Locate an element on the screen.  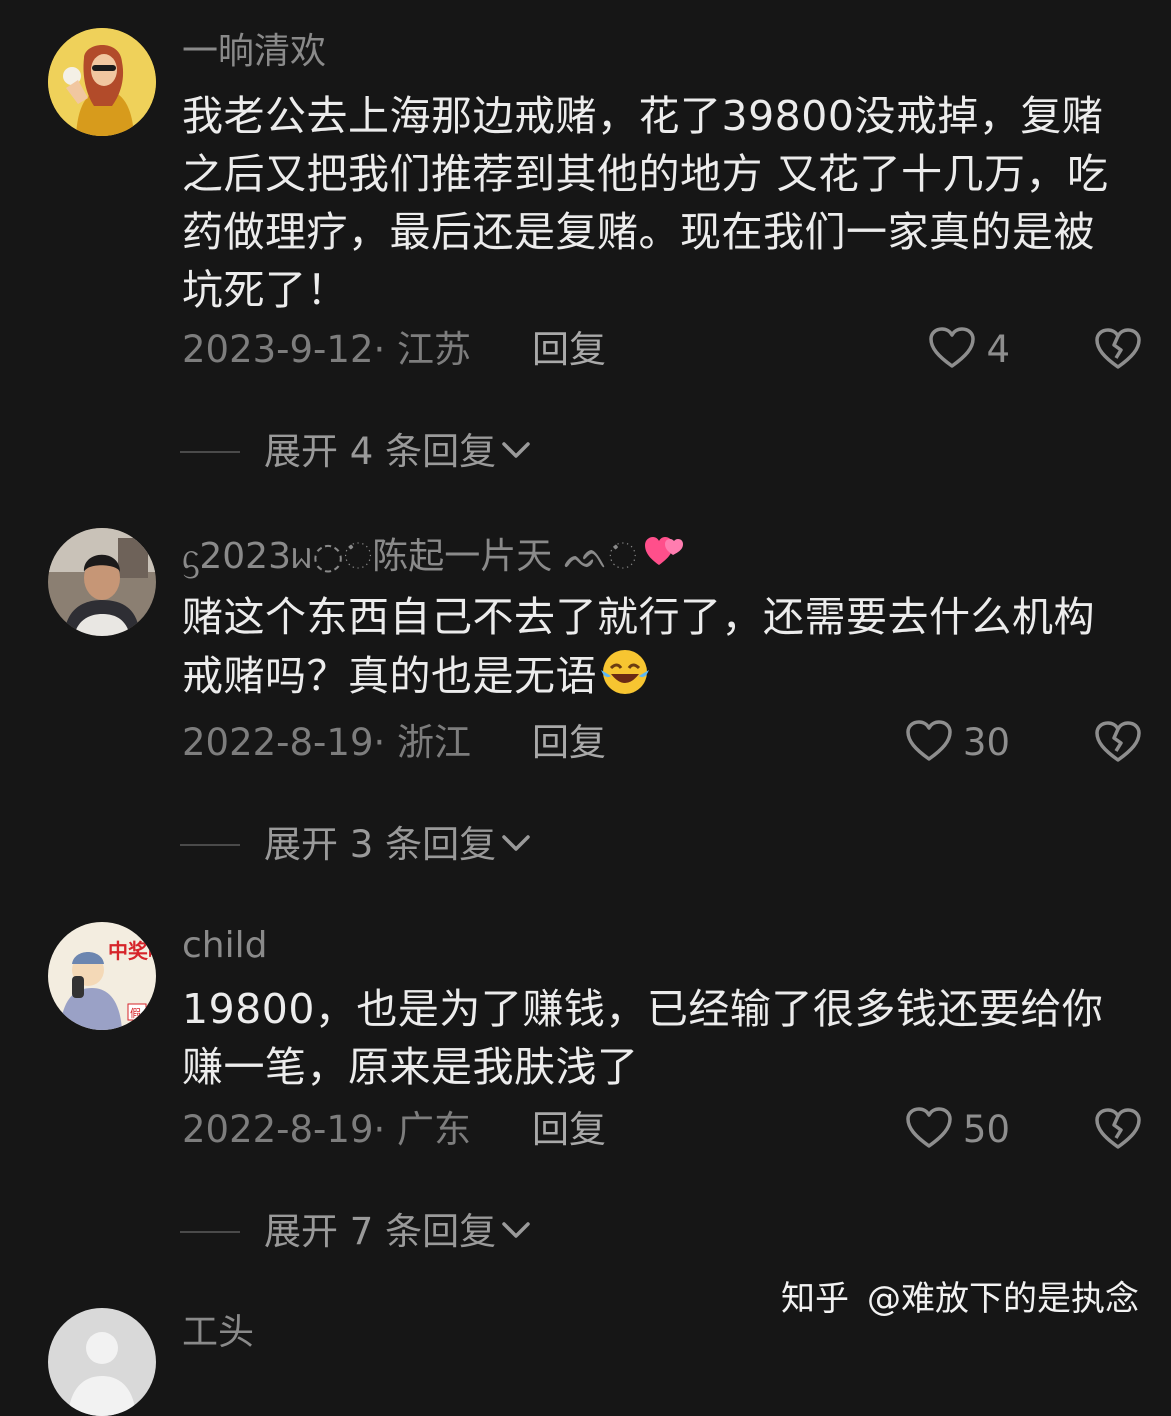
username-text: ᦓ2023ᥕ◌ᨗ陈起一片天 ᨒ◌ᨗ is located at coordinates (410, 556).